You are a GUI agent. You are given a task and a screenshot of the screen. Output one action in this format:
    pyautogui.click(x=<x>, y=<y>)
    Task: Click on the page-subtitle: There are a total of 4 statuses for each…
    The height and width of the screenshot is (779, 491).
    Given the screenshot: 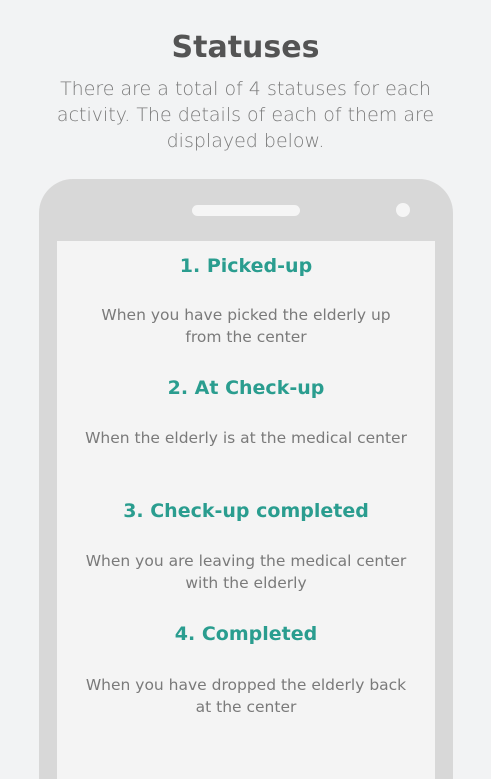 What is the action you would take?
    pyautogui.click(x=245, y=115)
    